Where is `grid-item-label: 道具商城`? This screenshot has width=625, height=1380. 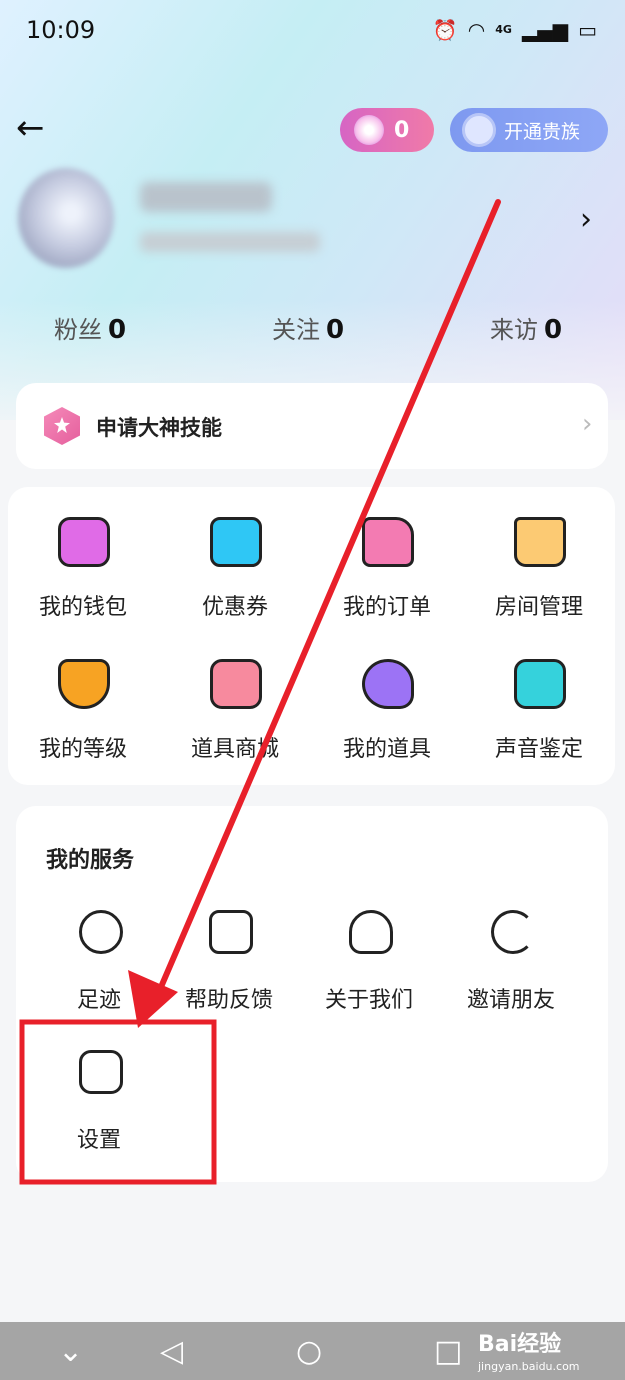
grid-item-label: 道具商城 is located at coordinates (234, 749).